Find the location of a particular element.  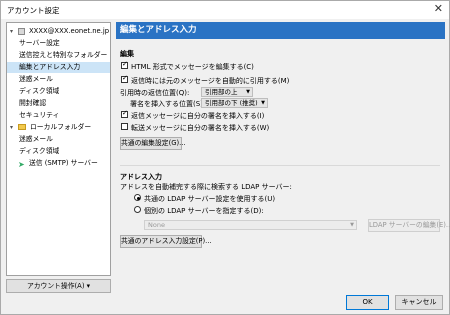

tree-item-disk-space: ディスク領域 is located at coordinates (58, 91).